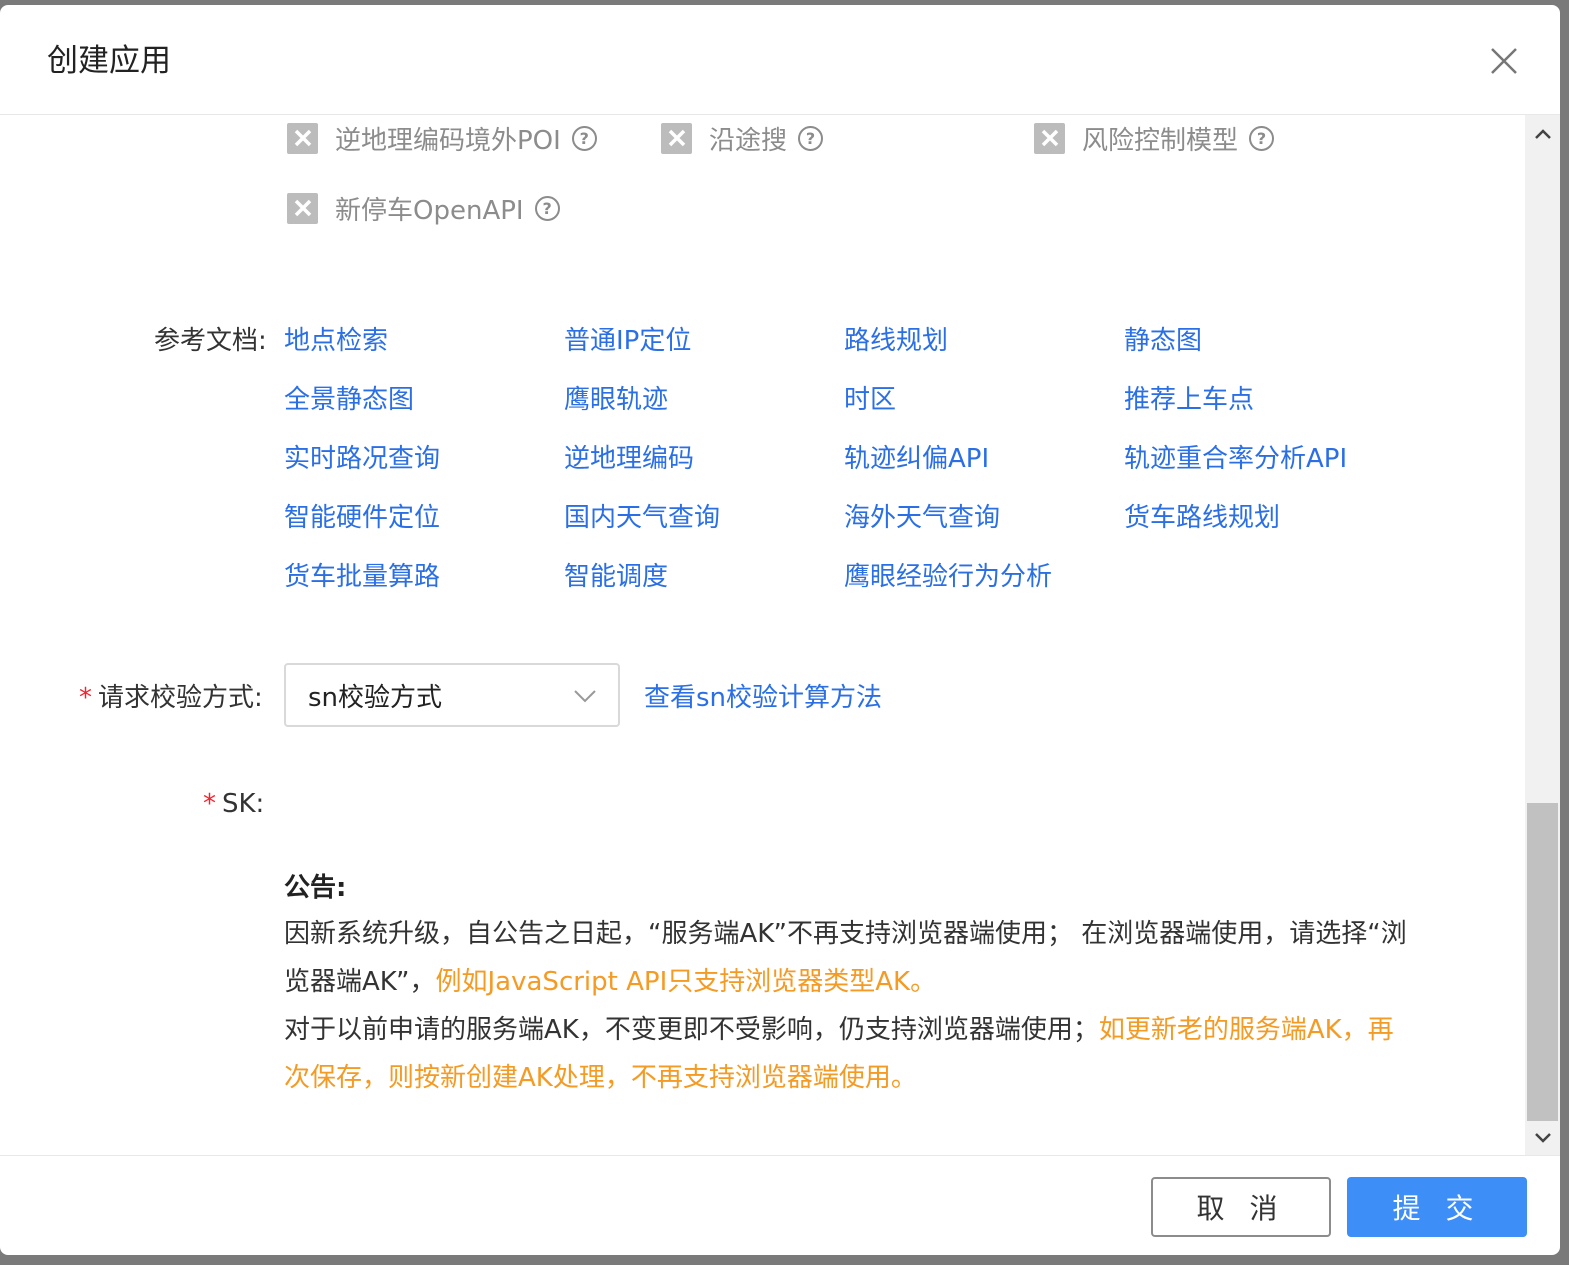 The height and width of the screenshot is (1265, 1569). Describe the element at coordinates (315, 888) in the screenshot. I see `notice-title: 公告:` at that location.